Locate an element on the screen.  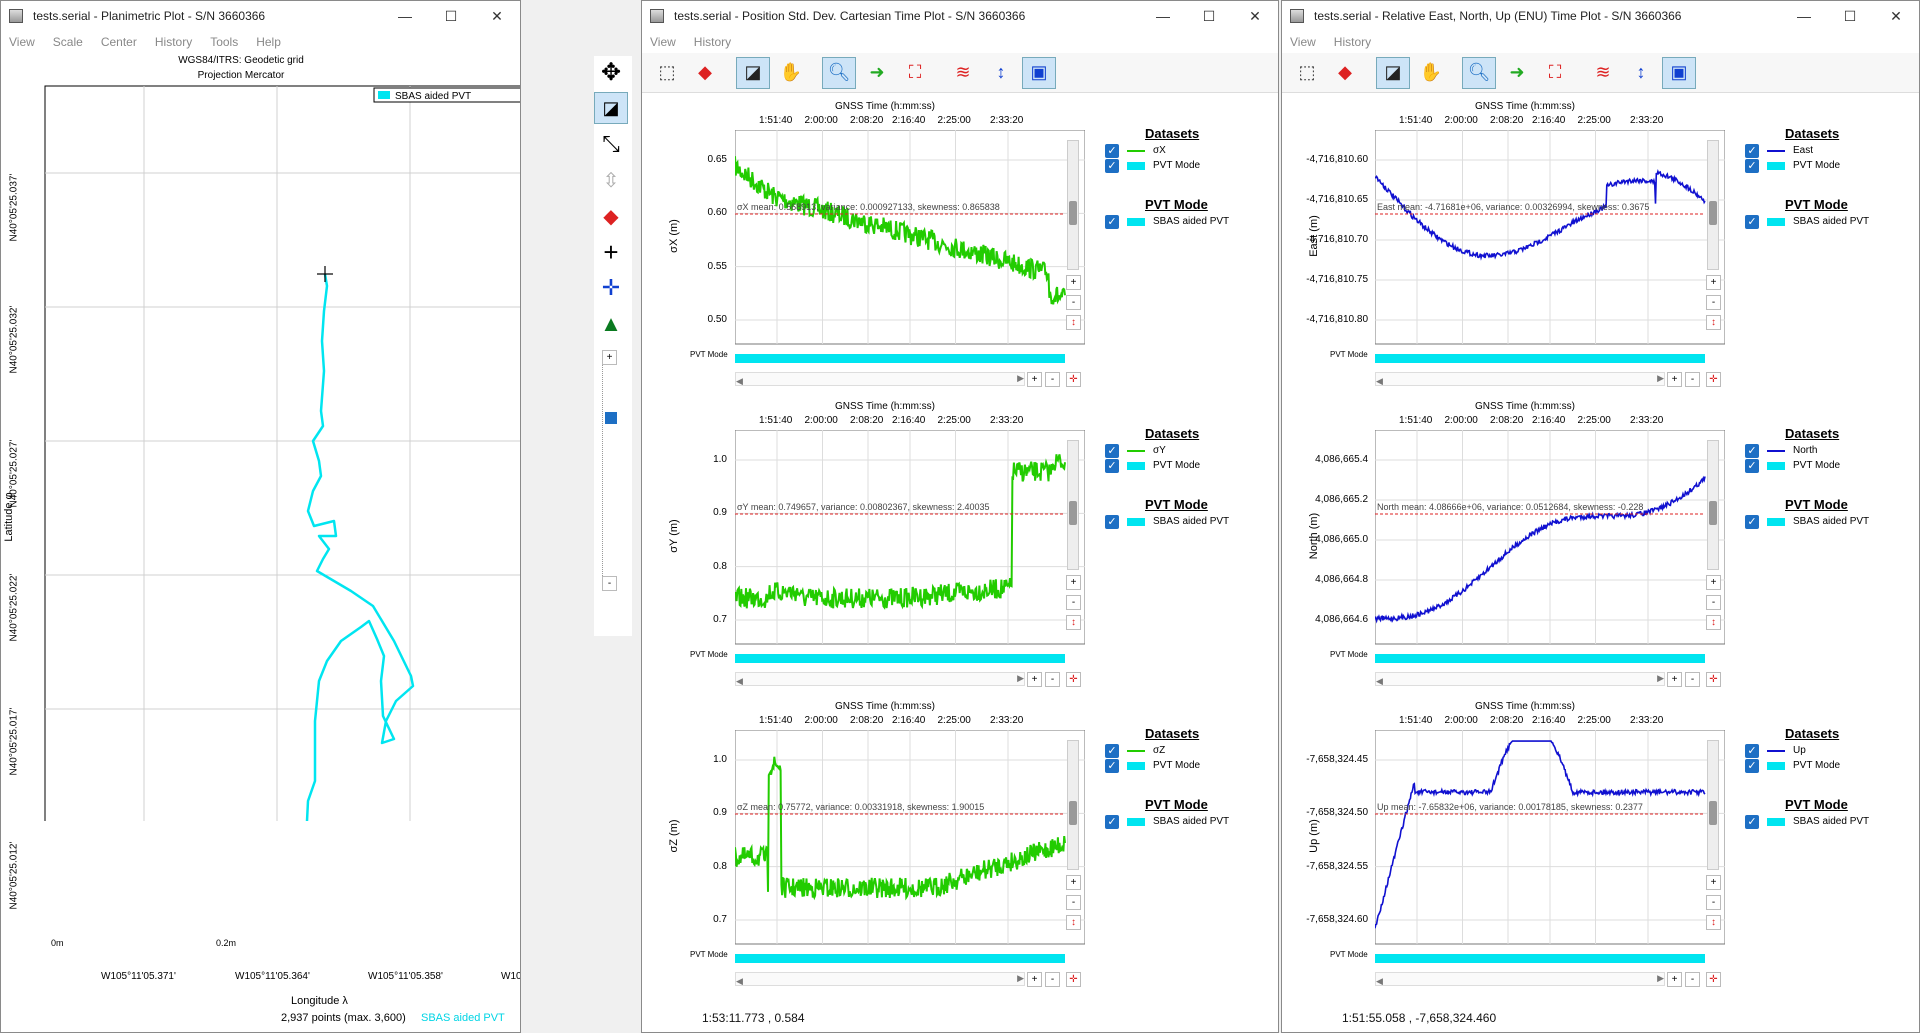
measure-button: ⇳ is located at coordinates (611, 180).